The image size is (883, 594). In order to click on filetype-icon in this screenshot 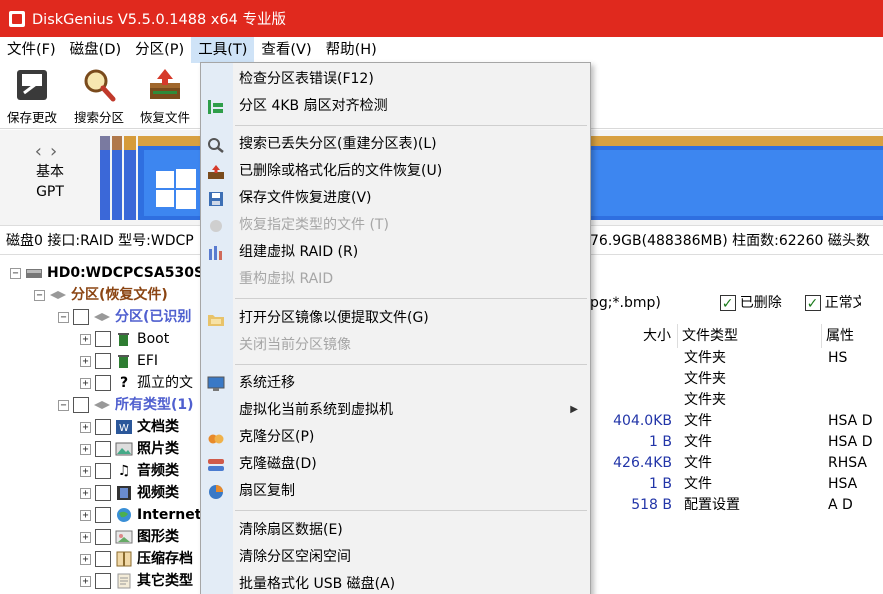, I will do `click(216, 225)`.